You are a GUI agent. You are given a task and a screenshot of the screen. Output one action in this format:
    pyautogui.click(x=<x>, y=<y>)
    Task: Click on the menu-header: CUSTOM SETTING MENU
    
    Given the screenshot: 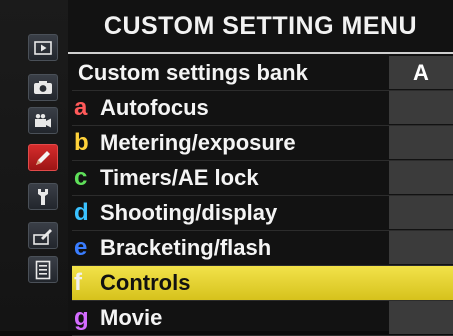 What is the action you would take?
    pyautogui.click(x=260, y=26)
    